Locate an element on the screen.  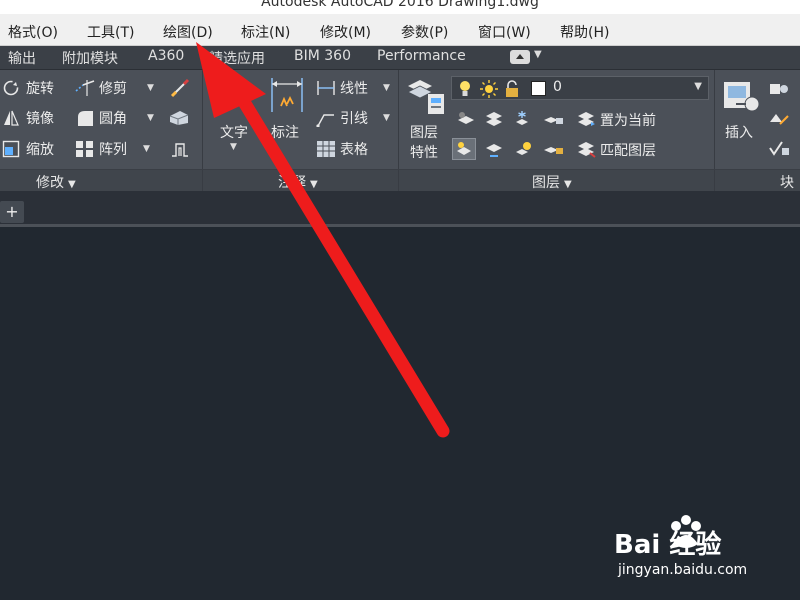
erase-brush-icon is located at coordinates (180, 88).